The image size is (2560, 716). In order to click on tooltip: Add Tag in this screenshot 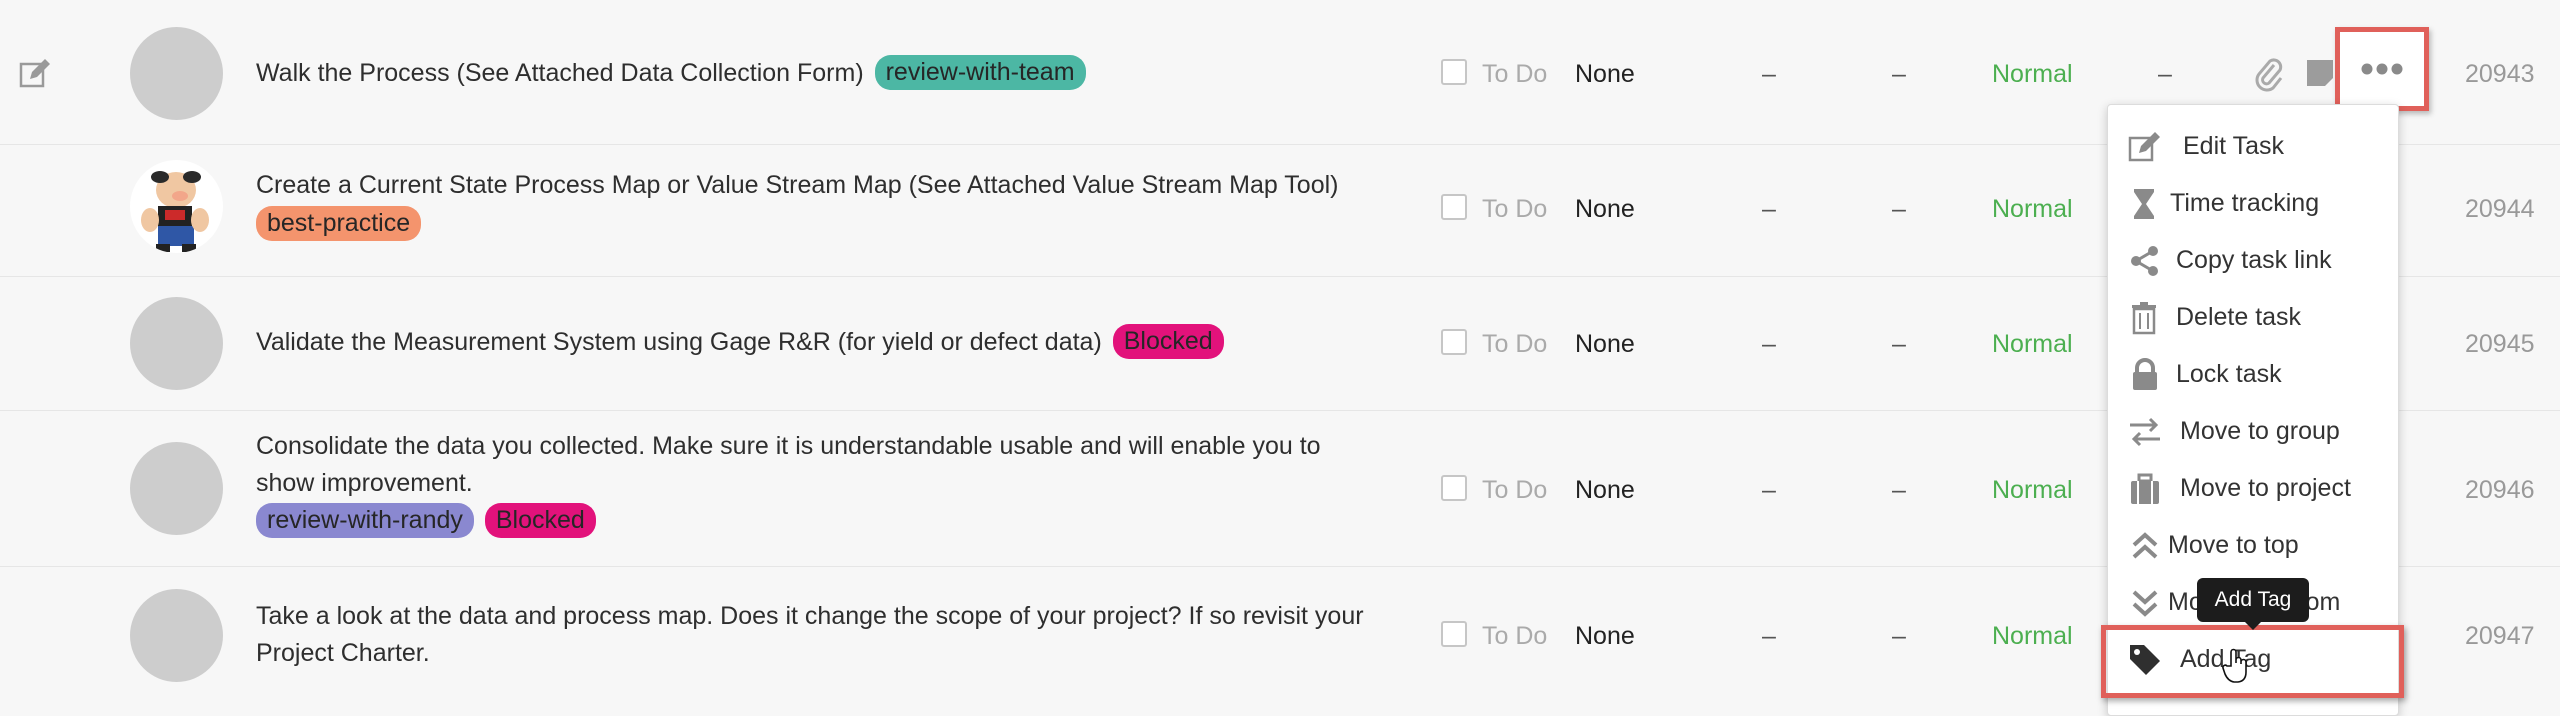, I will do `click(2253, 604)`.